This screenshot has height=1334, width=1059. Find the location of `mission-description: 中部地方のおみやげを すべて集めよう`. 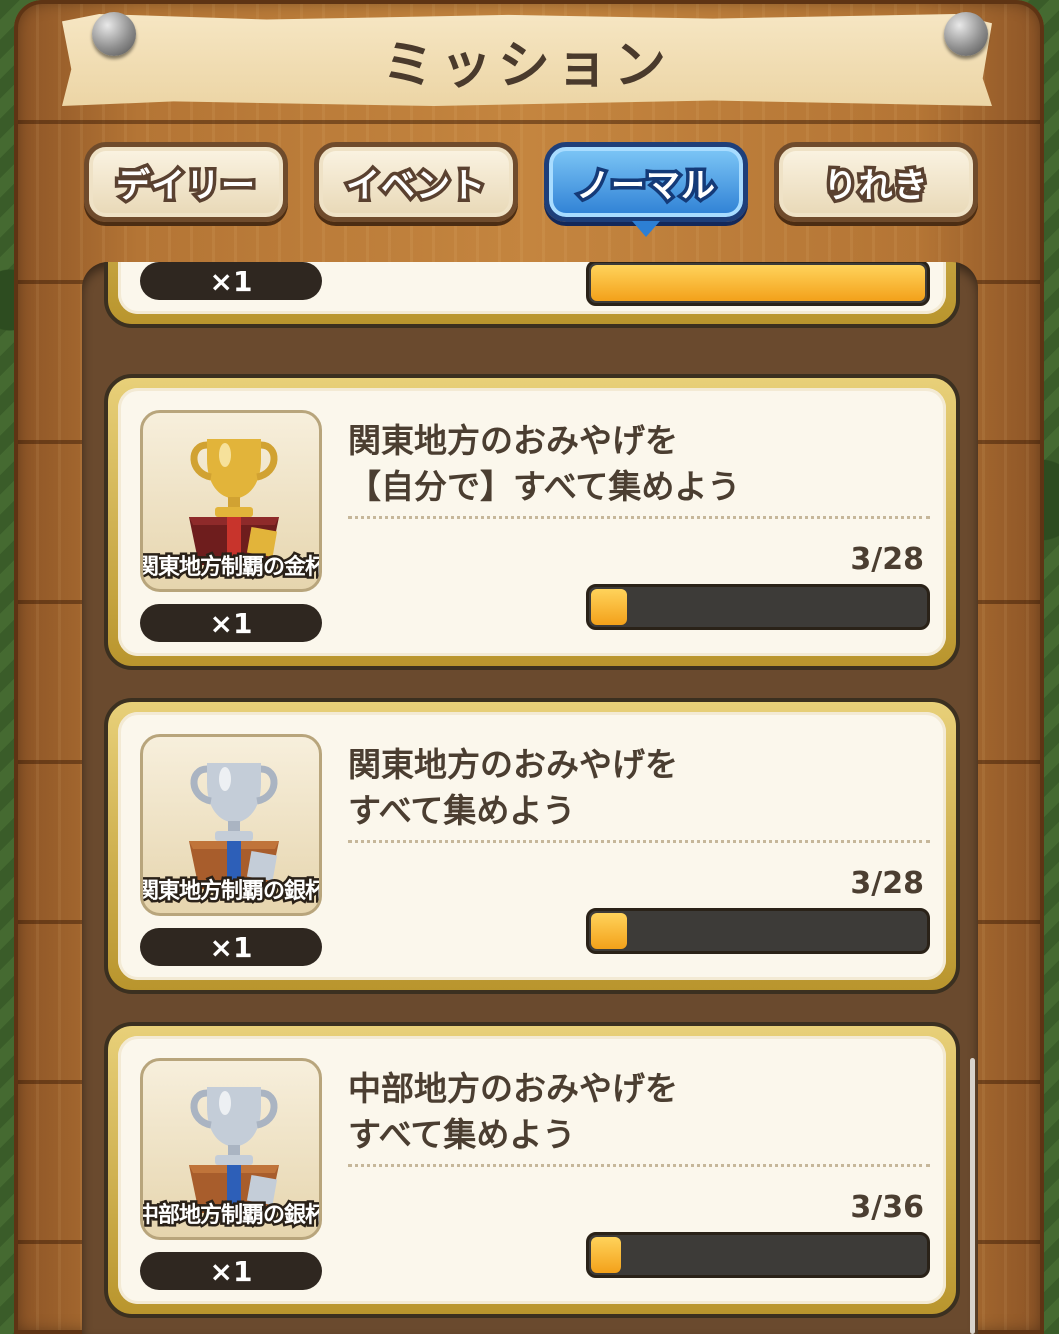

mission-description: 中部地方のおみやげを すべて集めよう is located at coordinates (513, 1111).